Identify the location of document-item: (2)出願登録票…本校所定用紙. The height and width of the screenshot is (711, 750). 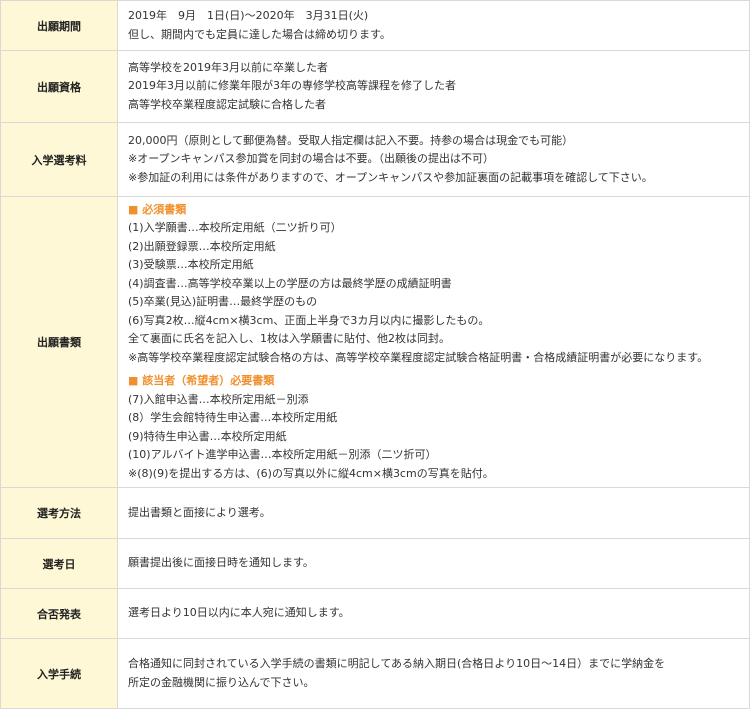
(202, 246).